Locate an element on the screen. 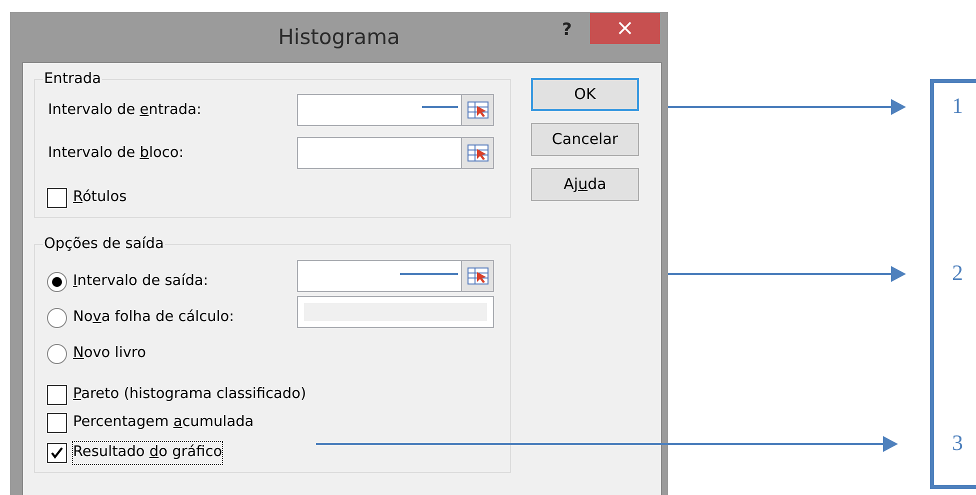 Image resolution: width=976 pixels, height=495 pixels. checkbox-label: Rótulos is located at coordinates (100, 197).